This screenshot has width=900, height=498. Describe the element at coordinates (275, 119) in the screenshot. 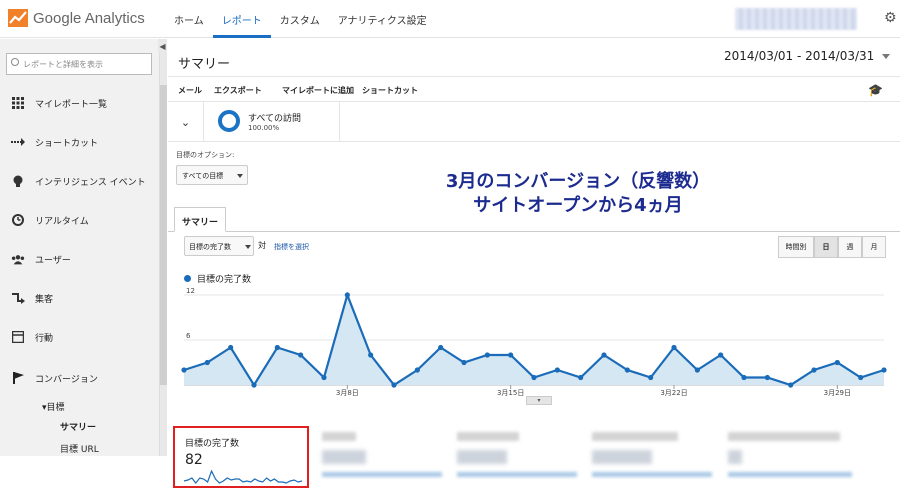

I see `segment-name: すべての訪問` at that location.